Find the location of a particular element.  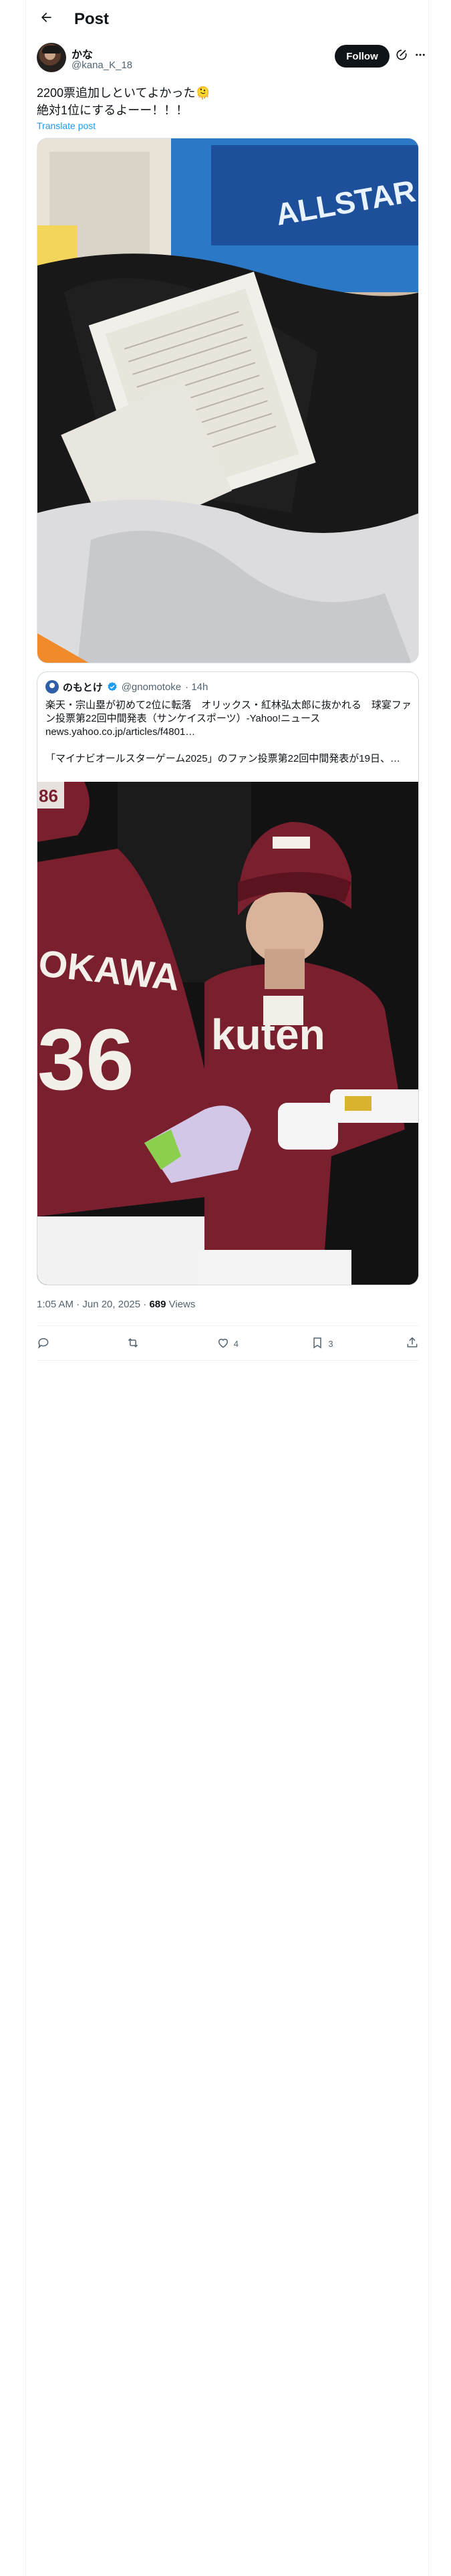

back-button is located at coordinates (46, 18).